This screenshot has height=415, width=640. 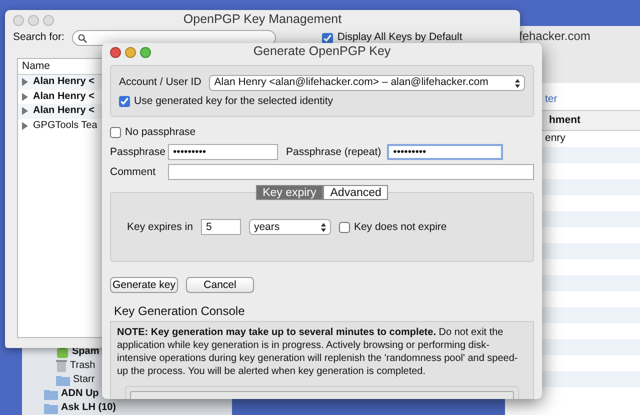 What do you see at coordinates (86, 352) in the screenshot?
I see `mailbox-label: Spam` at bounding box center [86, 352].